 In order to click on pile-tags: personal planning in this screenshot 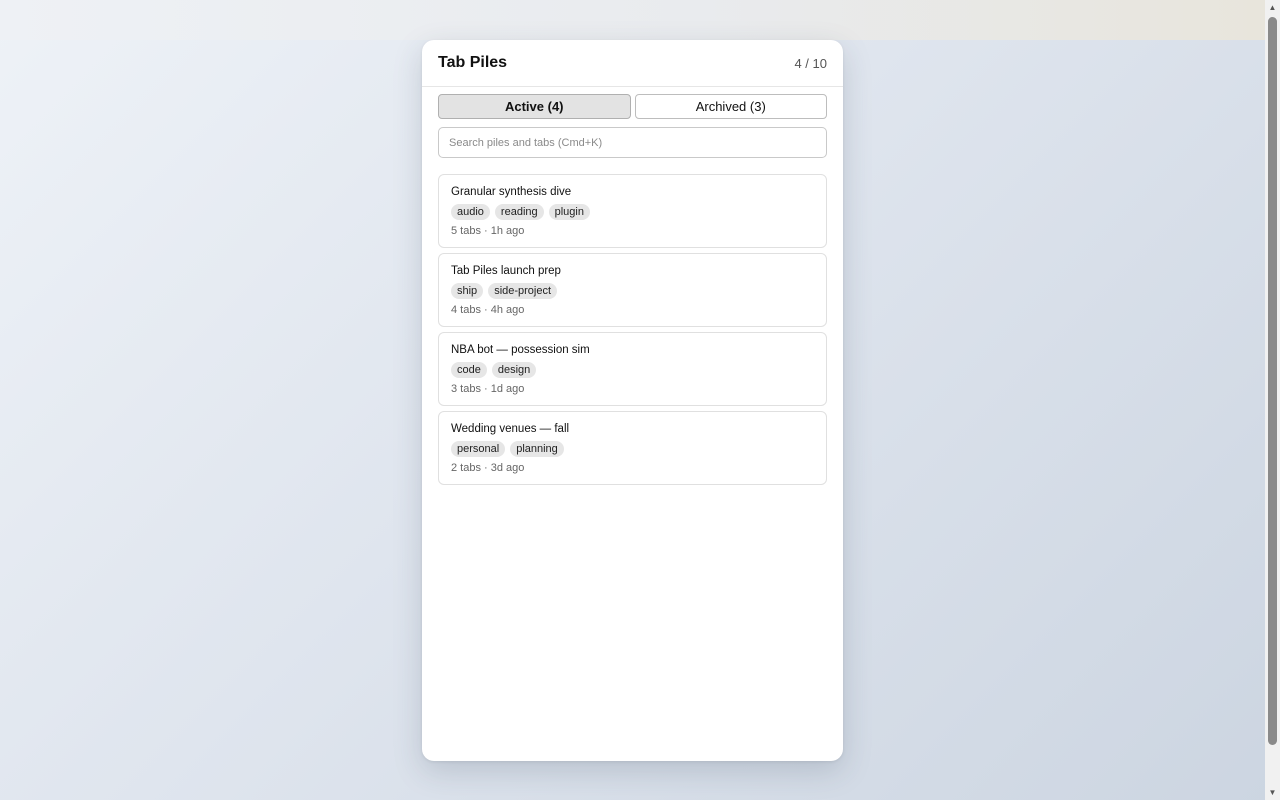, I will do `click(632, 449)`.